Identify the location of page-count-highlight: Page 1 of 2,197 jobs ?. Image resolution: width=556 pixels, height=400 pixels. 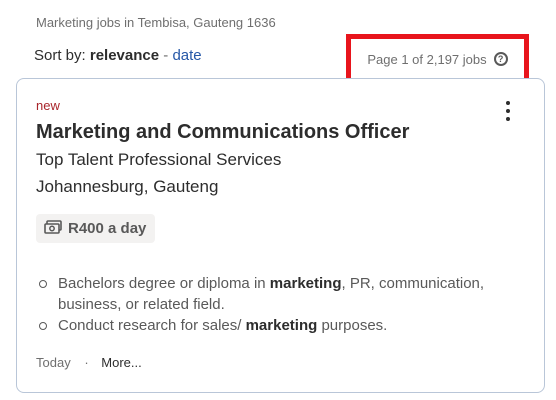
(437, 59).